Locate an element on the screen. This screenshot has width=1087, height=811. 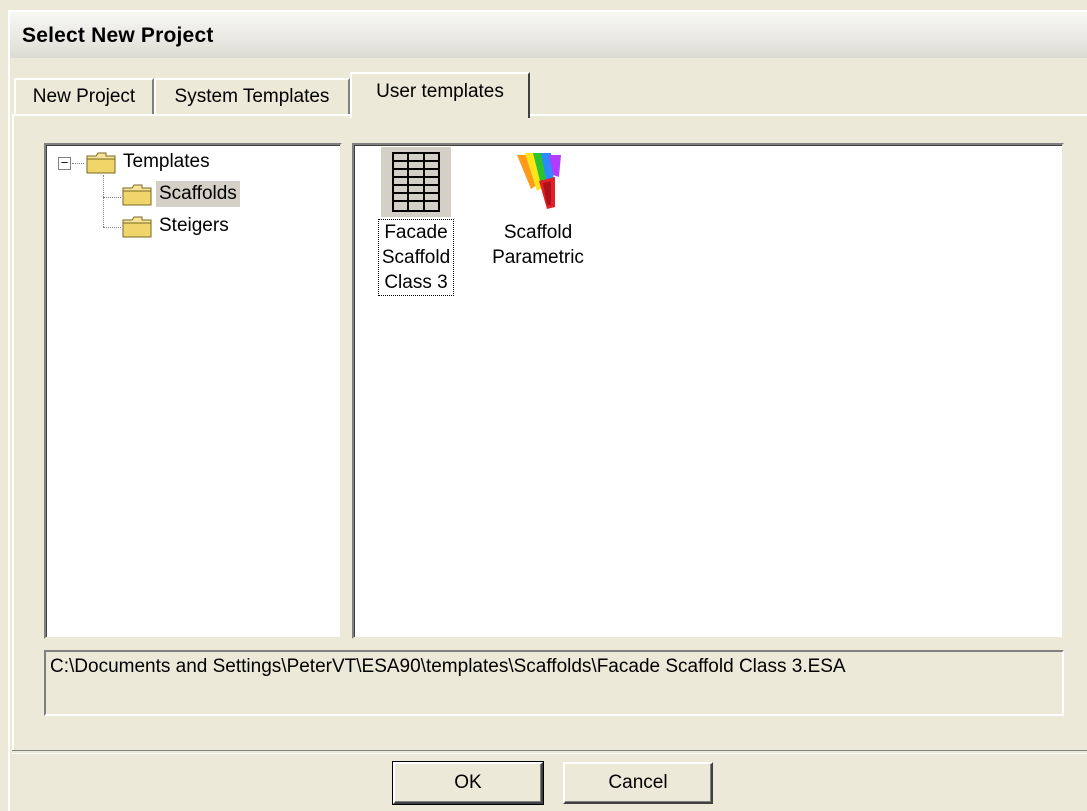
template-item-facade-scaffold: Facade Scaffold Class 3 is located at coordinates (416, 221).